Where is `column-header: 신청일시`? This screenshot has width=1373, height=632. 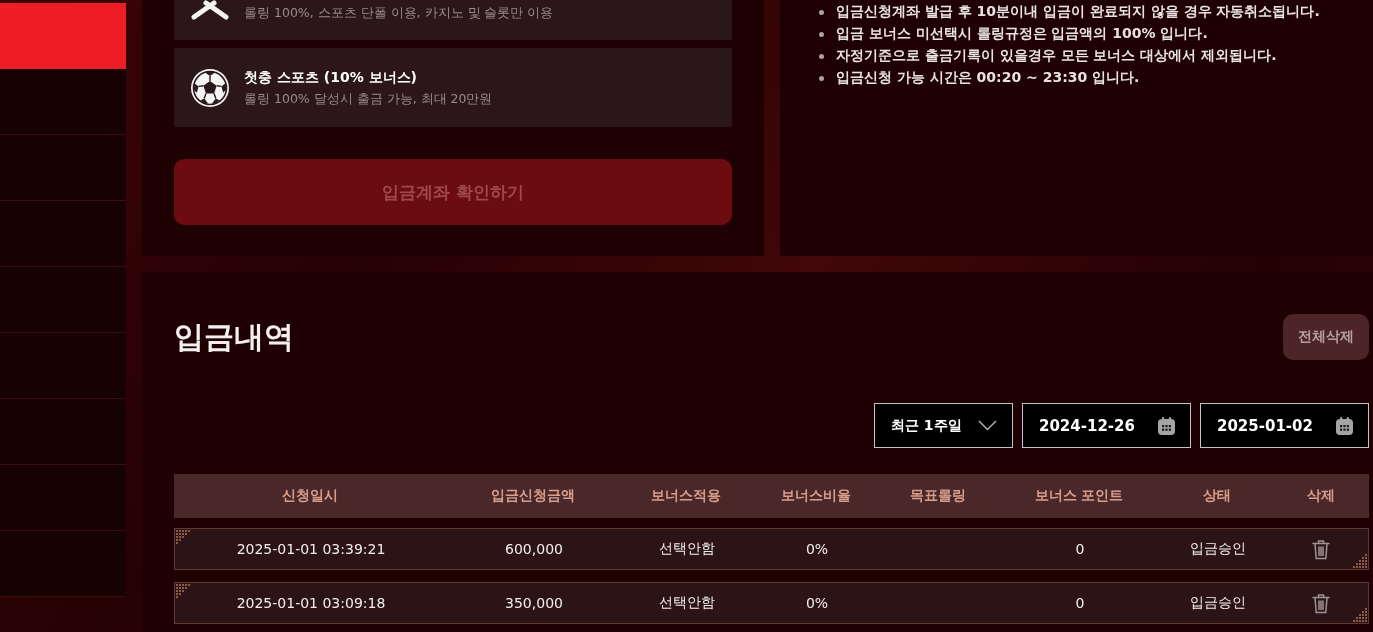
column-header: 신청일시 is located at coordinates (310, 496).